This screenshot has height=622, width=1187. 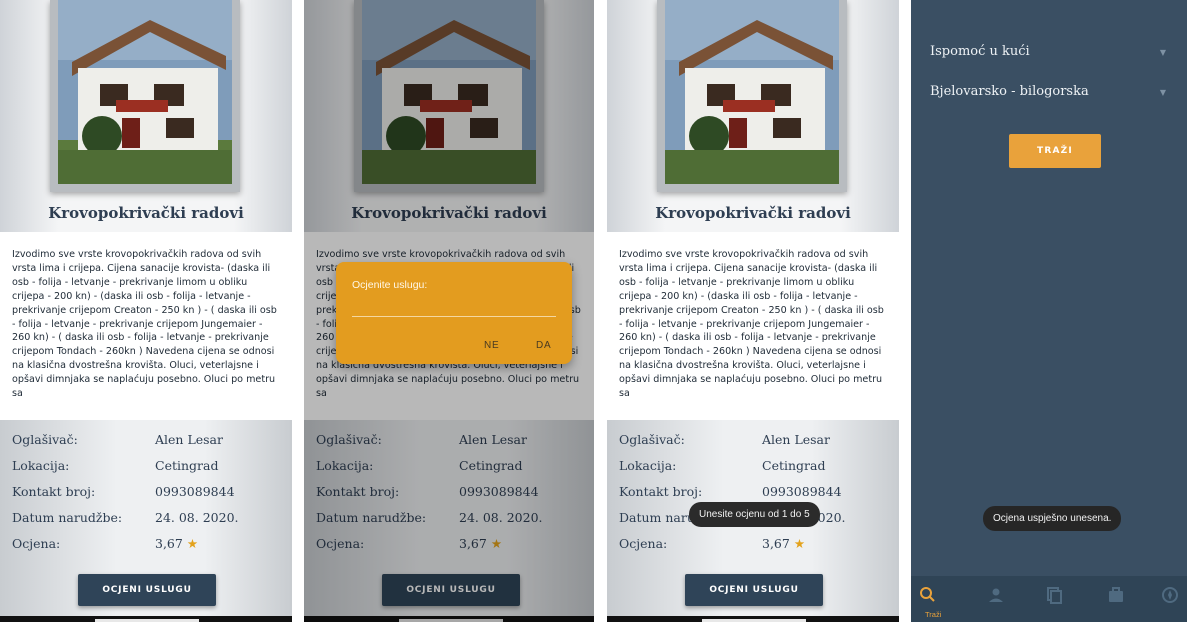 What do you see at coordinates (1052, 518) in the screenshot?
I see `rating-success-toast: Ocjena uspješno unesena.` at bounding box center [1052, 518].